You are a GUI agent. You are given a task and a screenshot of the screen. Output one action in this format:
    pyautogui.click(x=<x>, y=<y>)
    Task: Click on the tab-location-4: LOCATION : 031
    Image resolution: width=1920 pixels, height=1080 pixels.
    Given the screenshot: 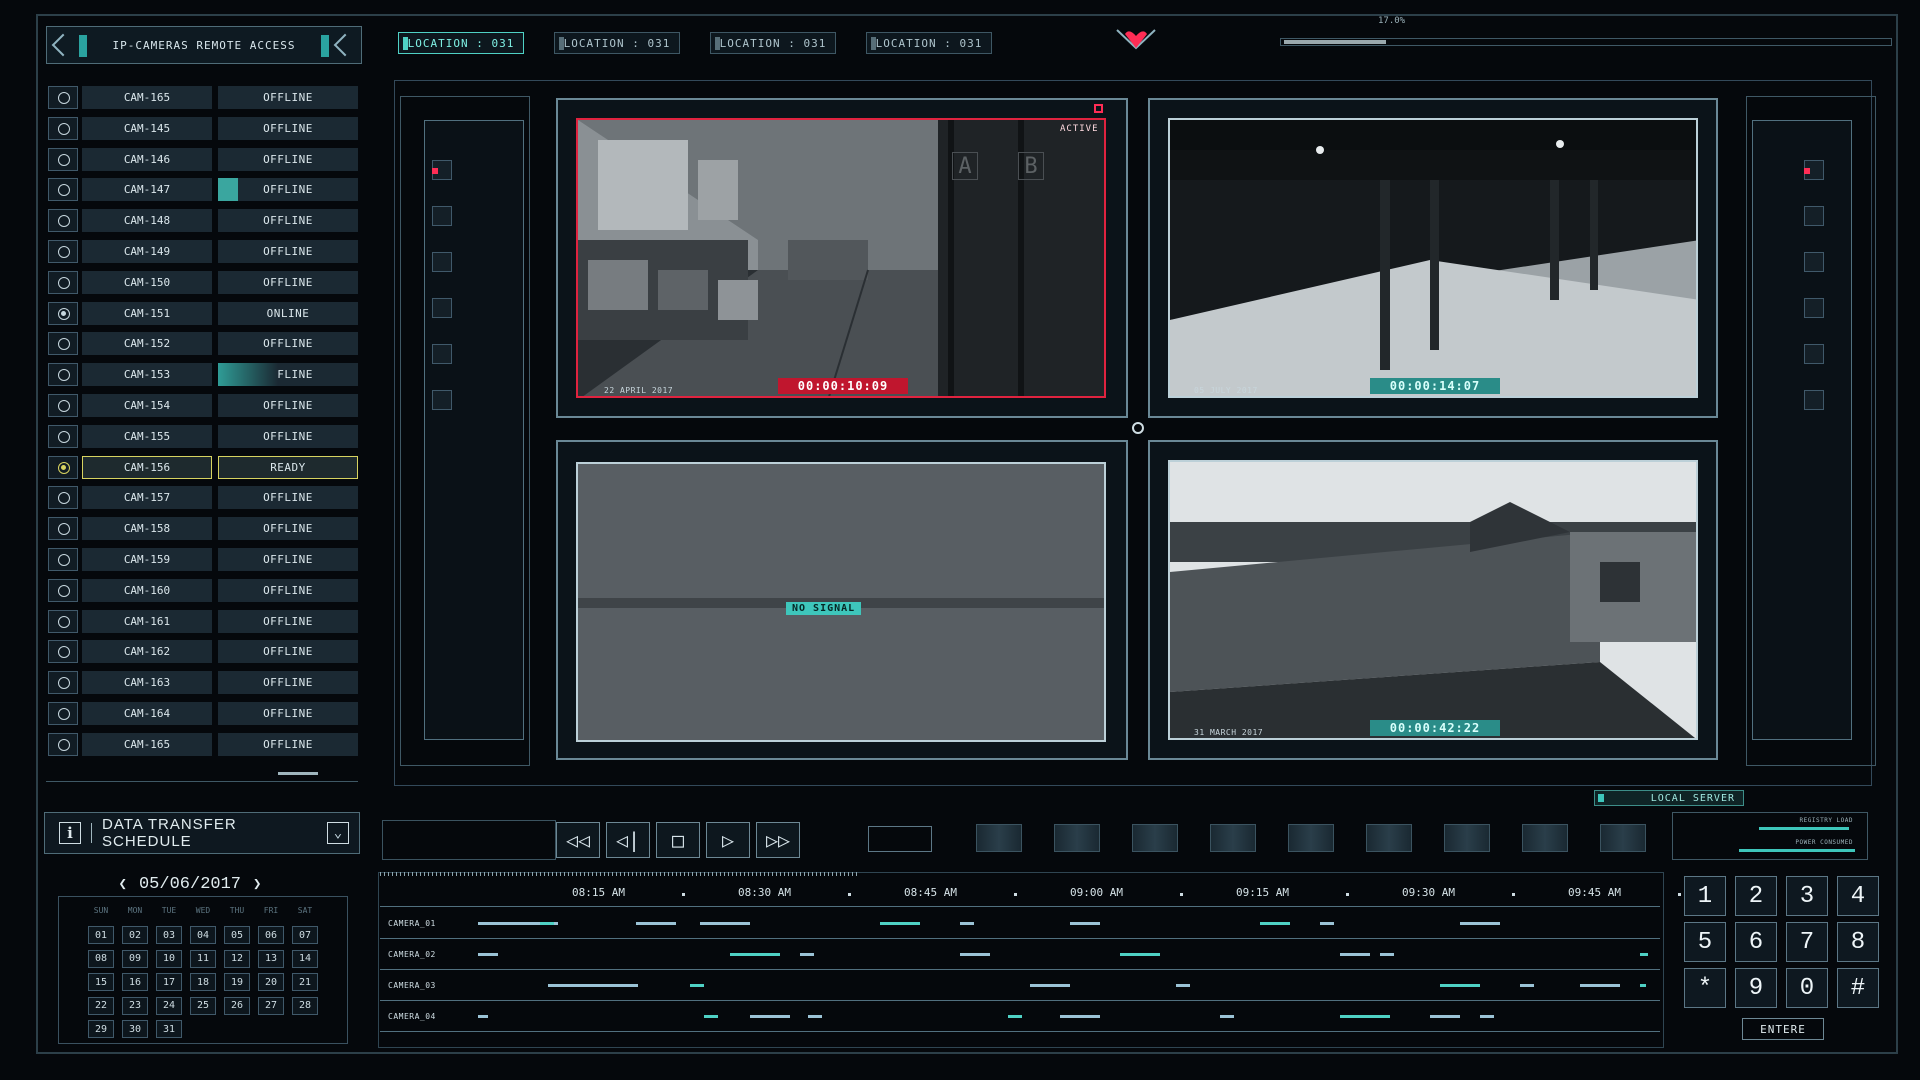 What is the action you would take?
    pyautogui.click(x=929, y=43)
    